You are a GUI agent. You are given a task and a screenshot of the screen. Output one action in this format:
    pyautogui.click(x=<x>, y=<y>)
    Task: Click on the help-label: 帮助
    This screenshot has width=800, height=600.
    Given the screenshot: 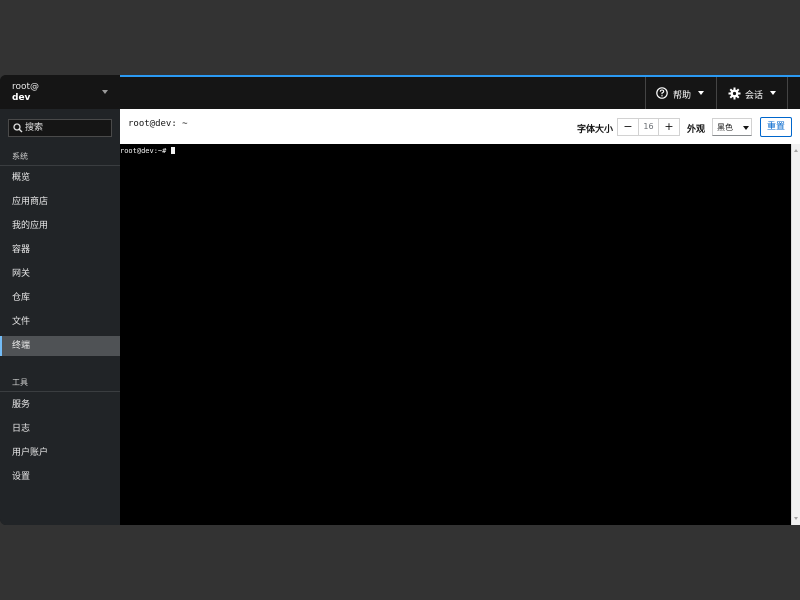 What is the action you would take?
    pyautogui.click(x=682, y=96)
    